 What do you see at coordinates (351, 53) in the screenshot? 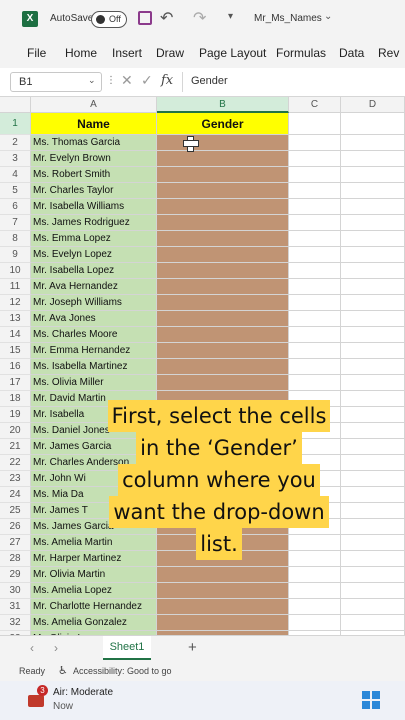
I see `tab-data: Data` at bounding box center [351, 53].